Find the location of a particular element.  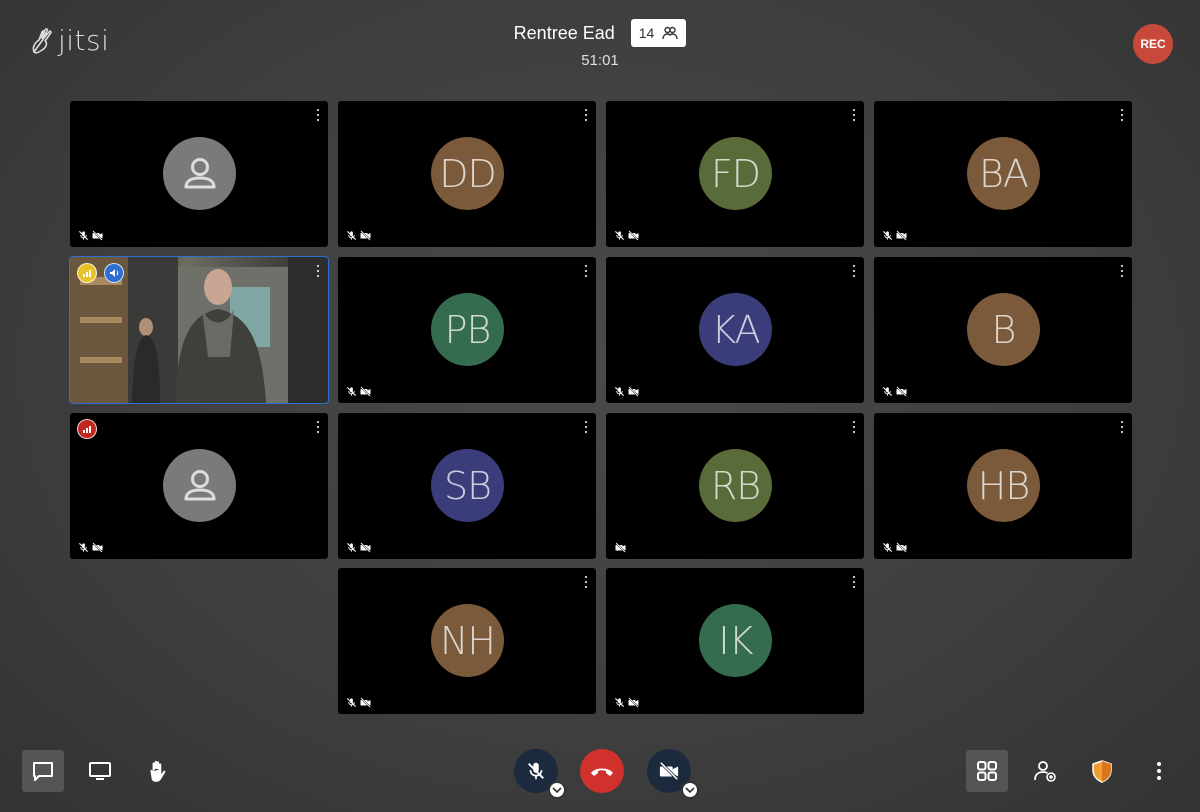

participant-avatar: KA is located at coordinates (735, 329).